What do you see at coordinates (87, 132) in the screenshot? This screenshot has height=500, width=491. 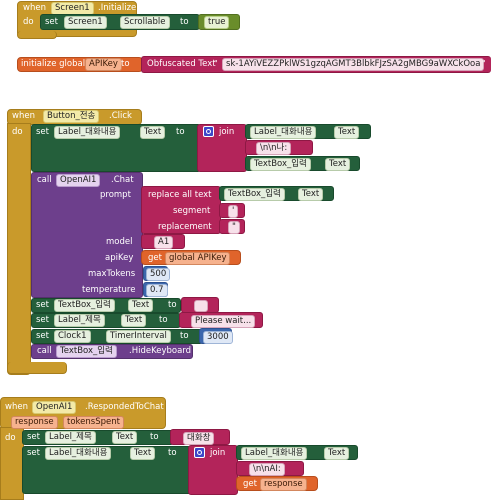 I see `label-conversation-dropdown: Label_대화내용` at bounding box center [87, 132].